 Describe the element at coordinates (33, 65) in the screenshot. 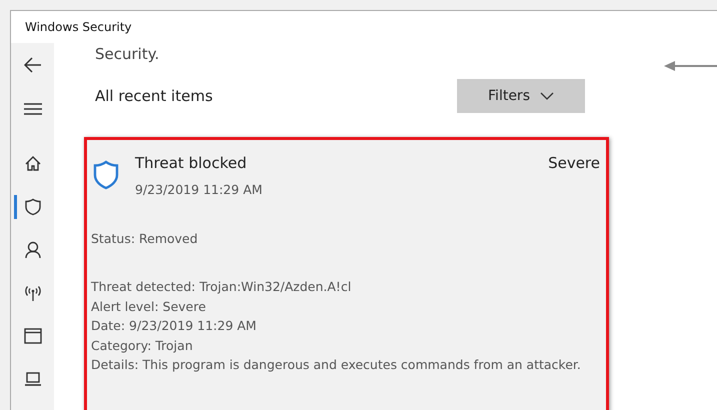

I see `back-icon` at that location.